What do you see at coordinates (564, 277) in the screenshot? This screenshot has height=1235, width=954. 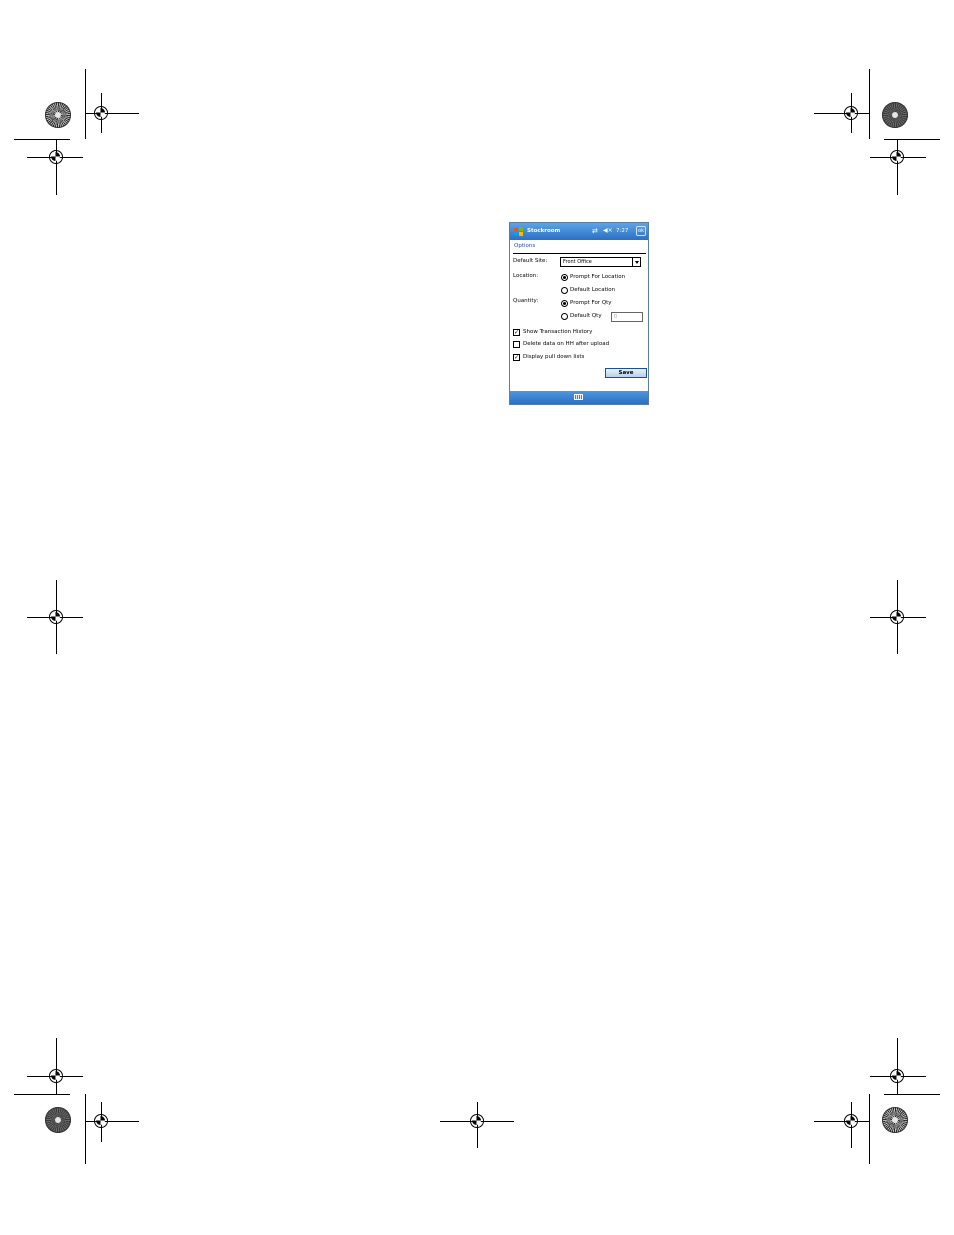 I see `radio-prompt-for-location` at bounding box center [564, 277].